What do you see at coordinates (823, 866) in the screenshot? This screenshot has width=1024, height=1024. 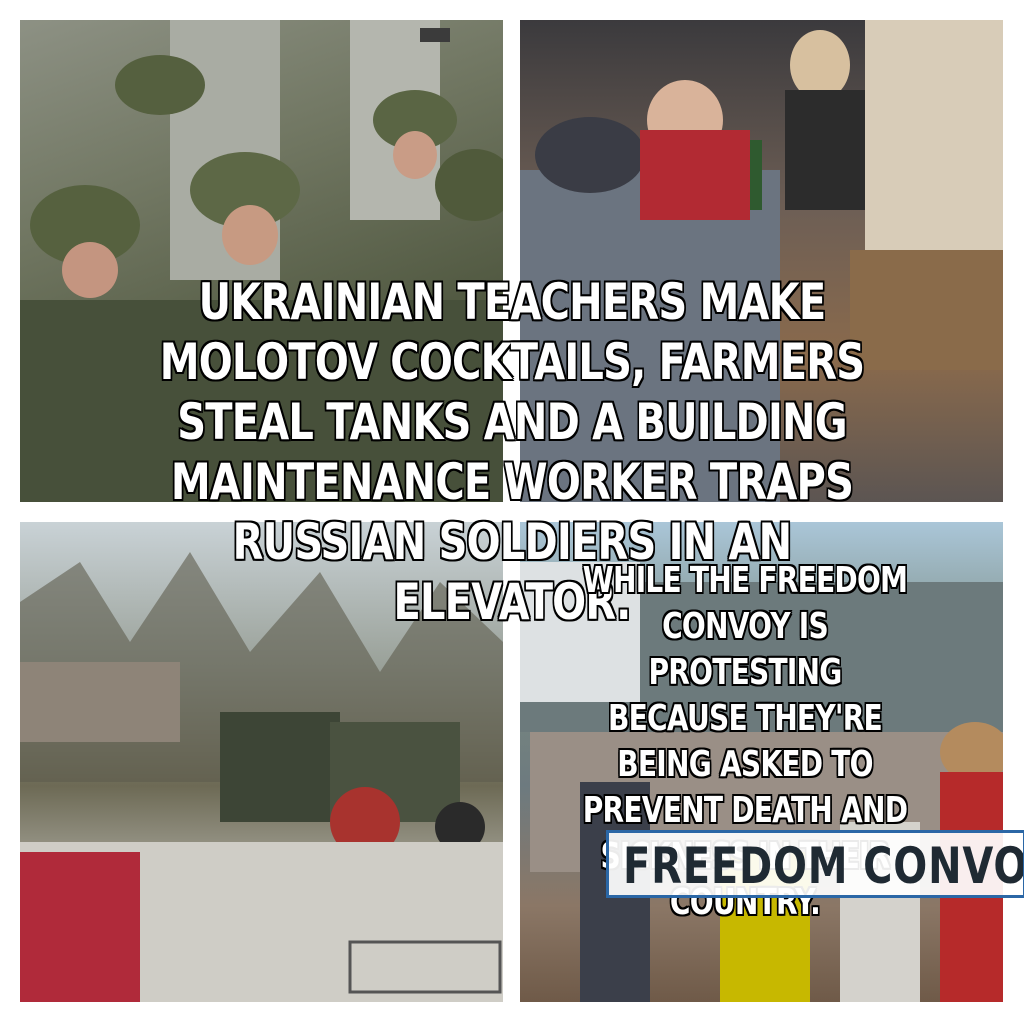 I see `banner-text: FREEDOM CONVOY` at bounding box center [823, 866].